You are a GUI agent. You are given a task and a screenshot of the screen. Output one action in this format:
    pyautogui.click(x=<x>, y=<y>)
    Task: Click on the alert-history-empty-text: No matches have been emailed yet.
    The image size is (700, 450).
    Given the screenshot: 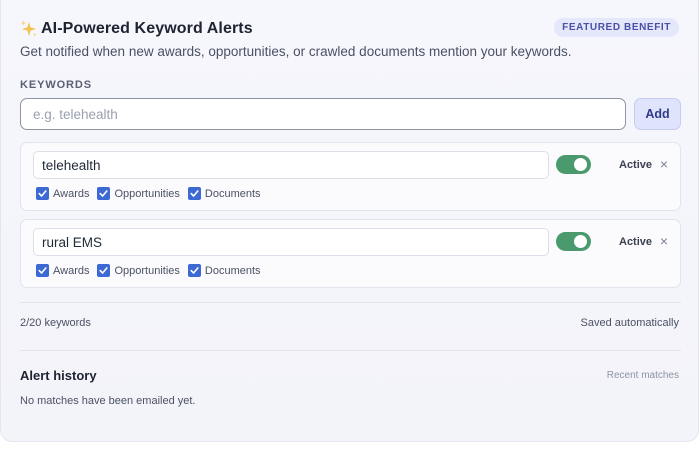 What is the action you would take?
    pyautogui.click(x=108, y=401)
    